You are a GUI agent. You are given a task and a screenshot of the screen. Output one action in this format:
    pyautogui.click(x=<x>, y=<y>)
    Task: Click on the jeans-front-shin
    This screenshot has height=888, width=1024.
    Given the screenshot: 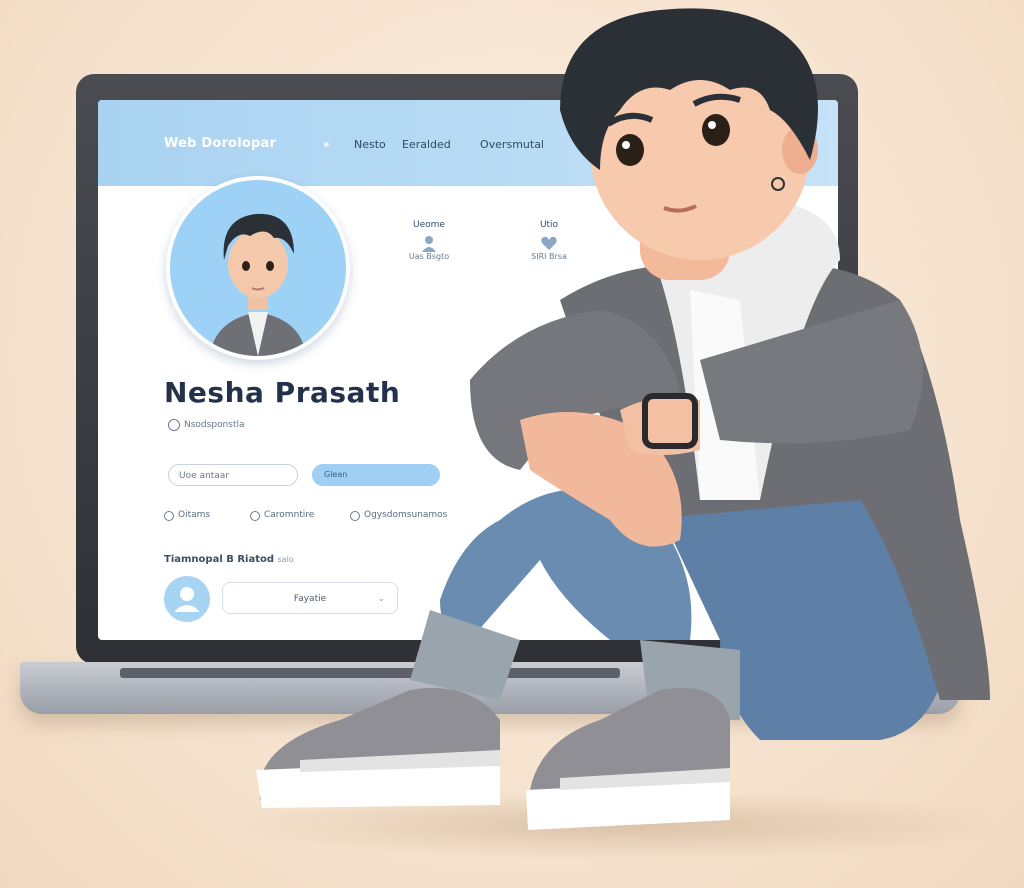 What is the action you would take?
    pyautogui.click(x=465, y=655)
    